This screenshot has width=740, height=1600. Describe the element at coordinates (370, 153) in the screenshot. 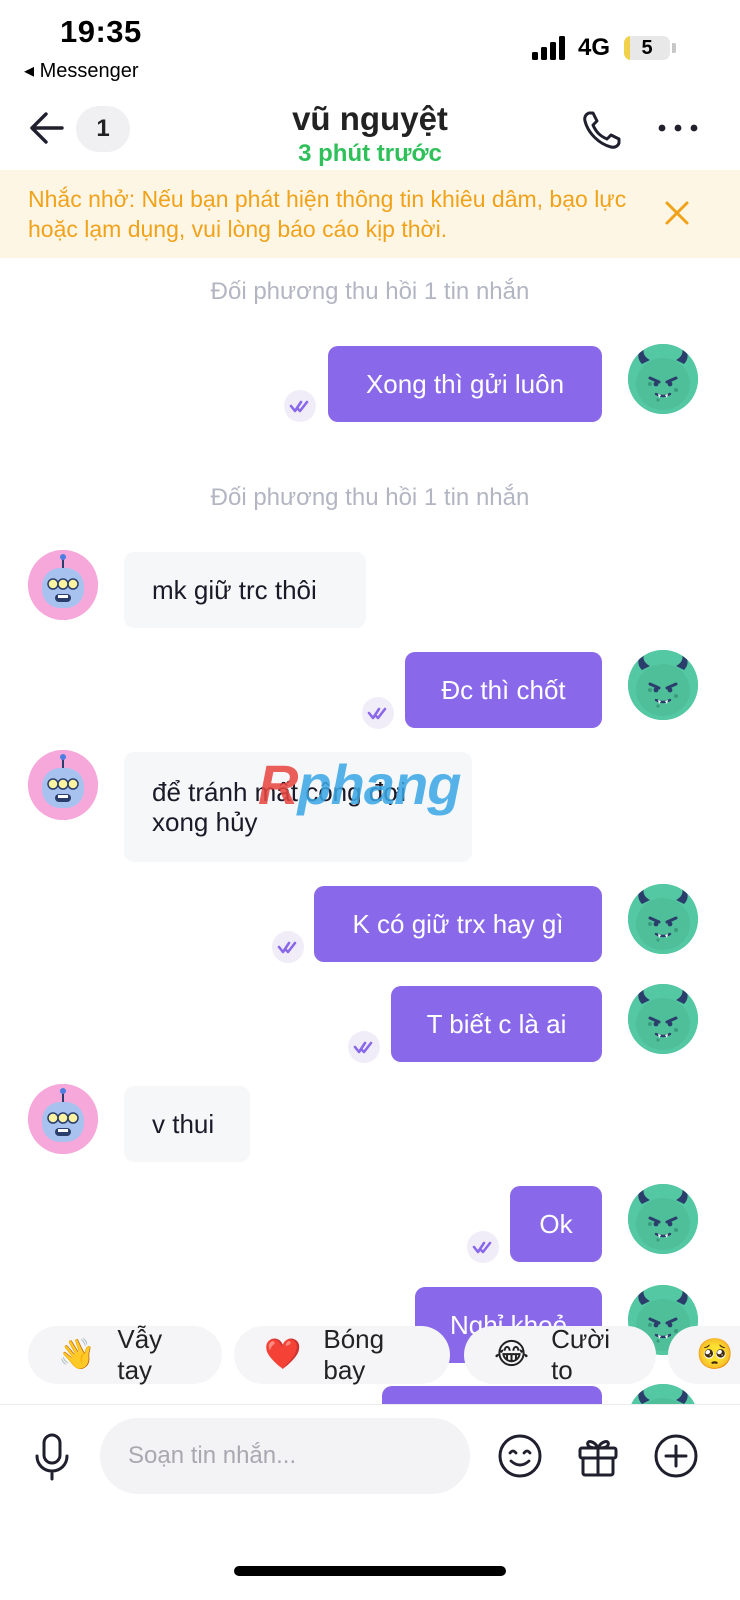

I see `last-seen-status: 3 phút trước` at that location.